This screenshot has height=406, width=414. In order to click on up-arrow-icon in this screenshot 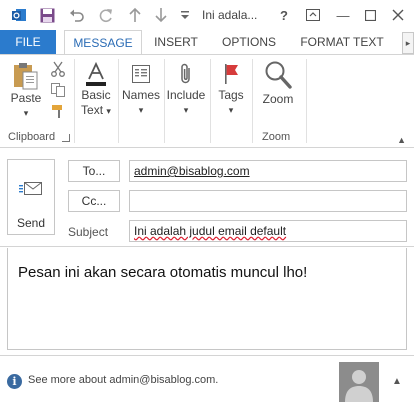, I will do `click(135, 15)`.